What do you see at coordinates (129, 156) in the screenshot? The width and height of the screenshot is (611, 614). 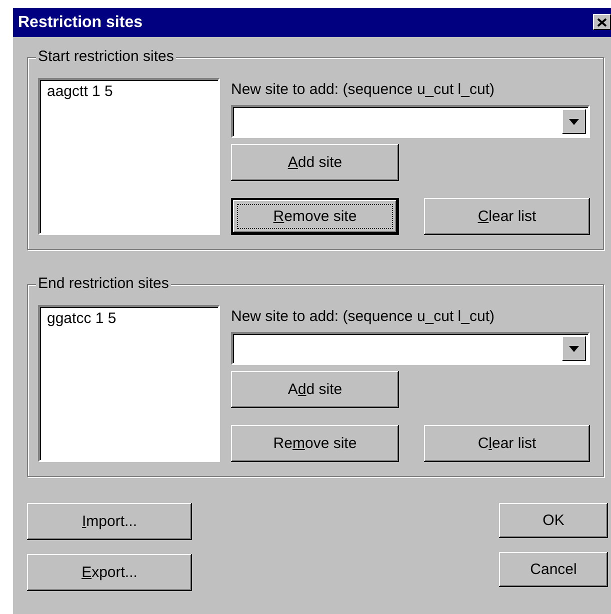 I see `site-list: aagctt 1 5` at bounding box center [129, 156].